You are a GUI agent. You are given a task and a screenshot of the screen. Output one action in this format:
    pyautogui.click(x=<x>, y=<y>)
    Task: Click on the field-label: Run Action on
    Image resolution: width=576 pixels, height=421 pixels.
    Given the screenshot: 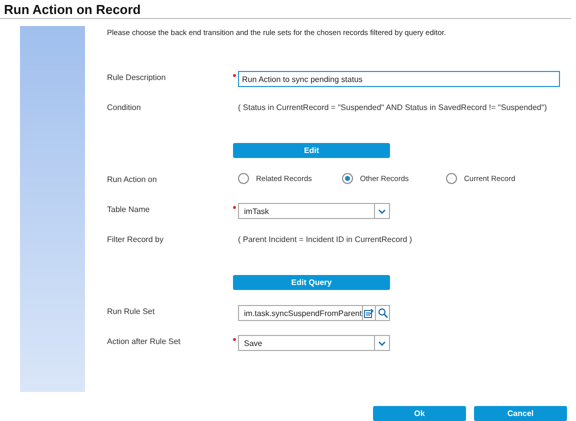 What is the action you would take?
    pyautogui.click(x=132, y=179)
    